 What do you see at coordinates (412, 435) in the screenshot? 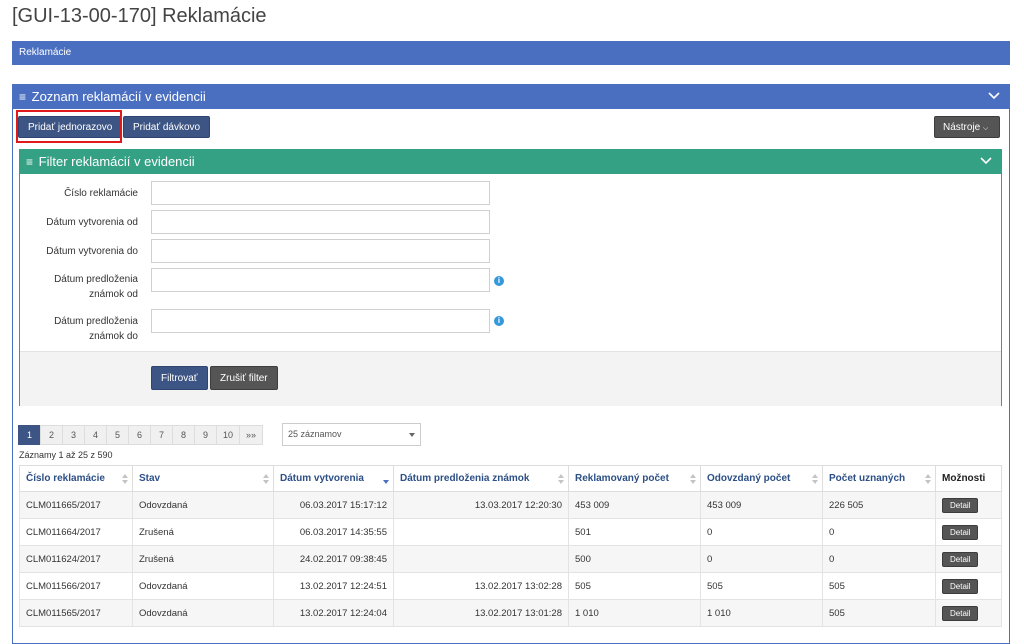
I see `caret-down-icon` at bounding box center [412, 435].